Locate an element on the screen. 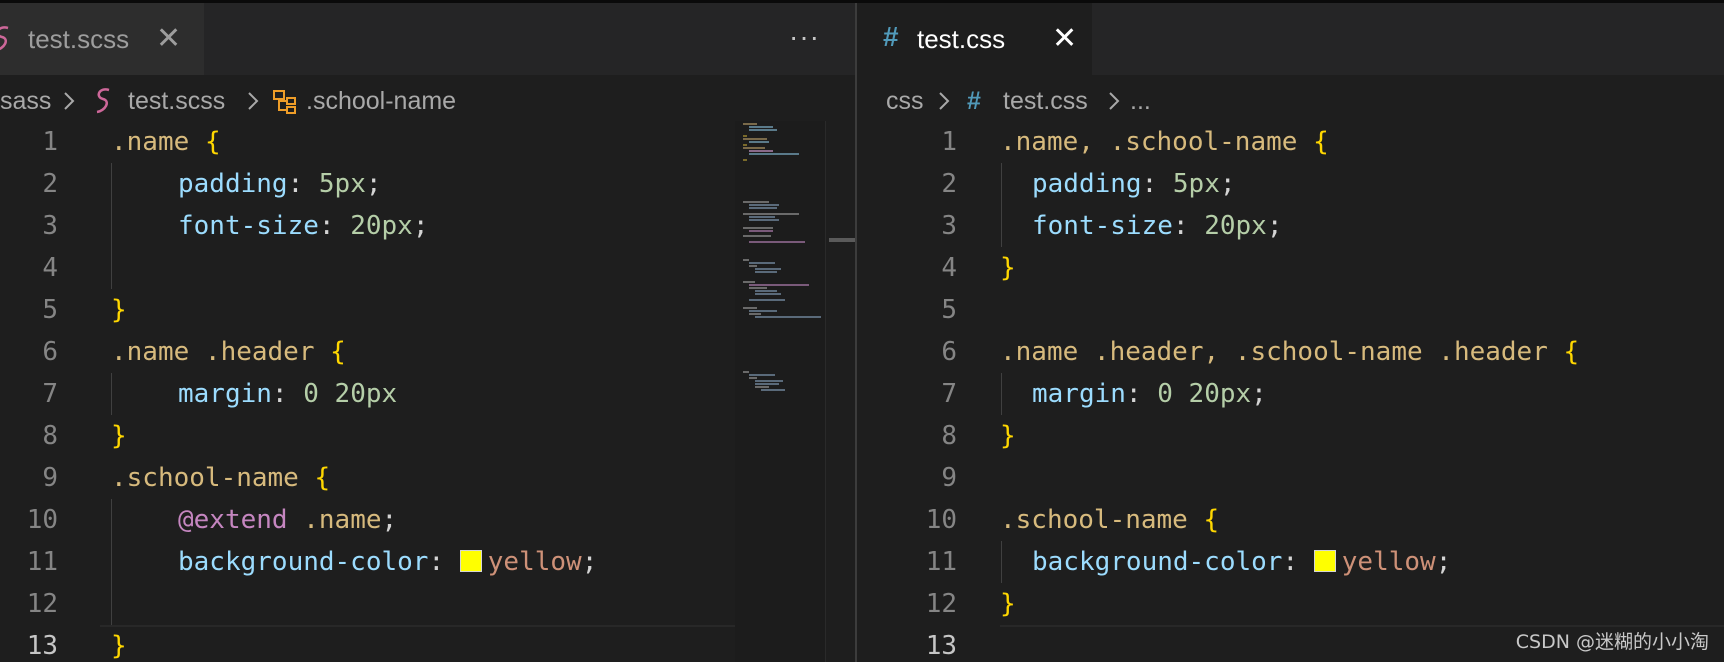 This screenshot has width=1724, height=662. minimap is located at coordinates (780, 391).